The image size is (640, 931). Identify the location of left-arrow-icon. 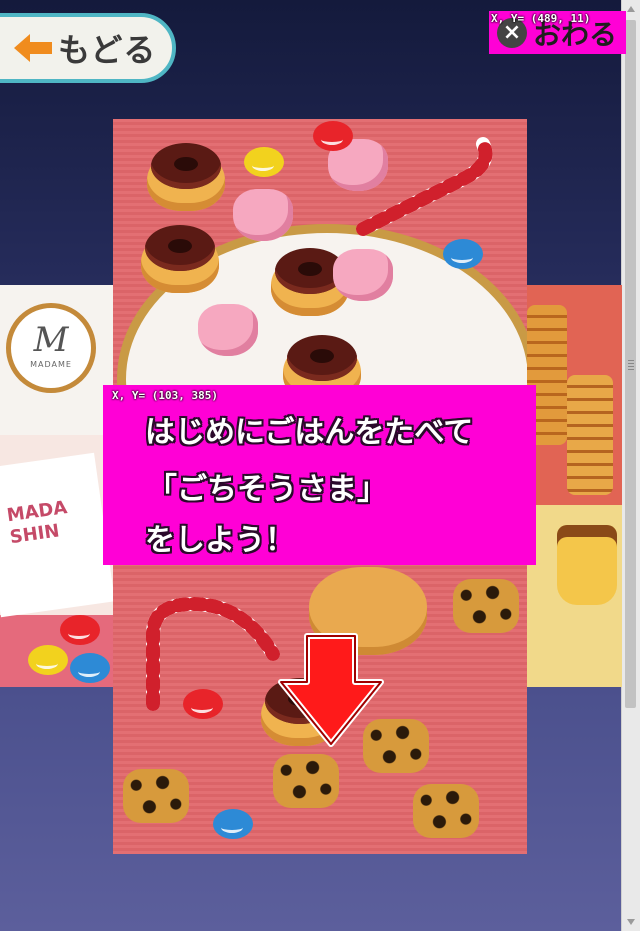
(33, 48).